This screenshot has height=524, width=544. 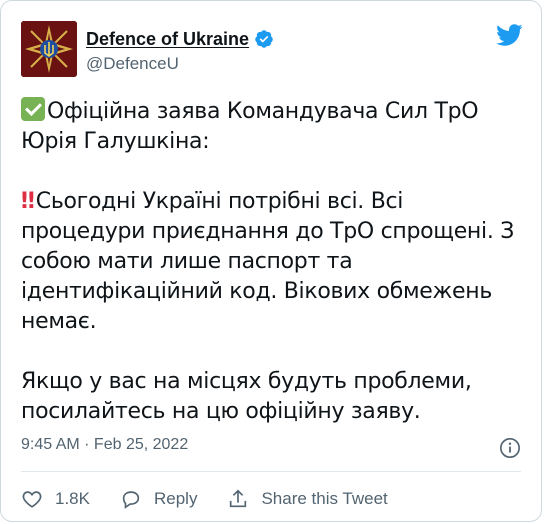 What do you see at coordinates (238, 498) in the screenshot?
I see `share-icon` at bounding box center [238, 498].